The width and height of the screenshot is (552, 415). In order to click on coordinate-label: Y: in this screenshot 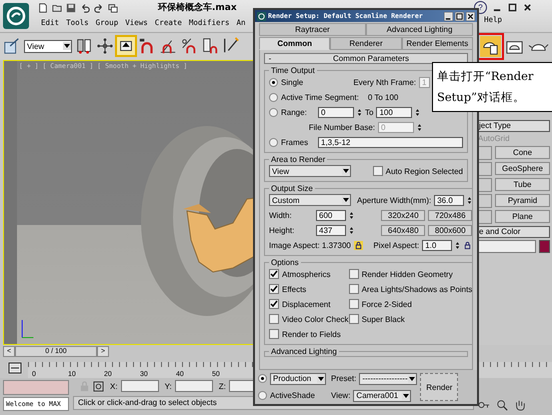, I will do `click(168, 386)`.